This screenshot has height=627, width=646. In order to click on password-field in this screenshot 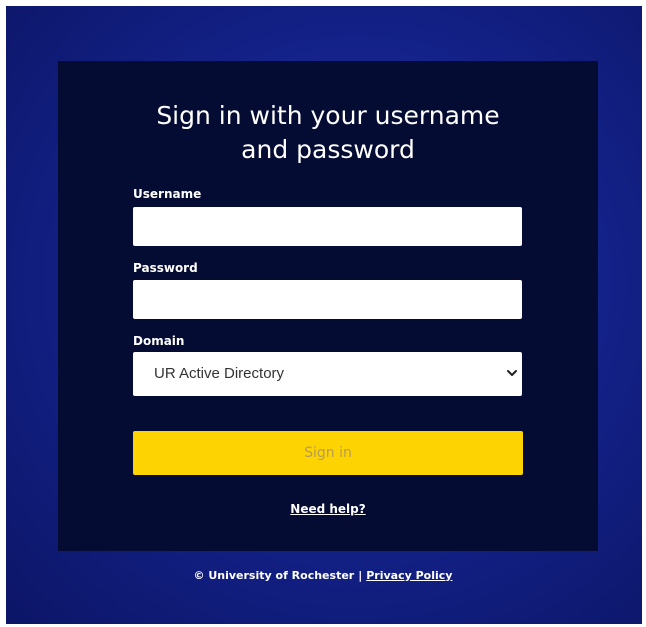, I will do `click(327, 299)`.